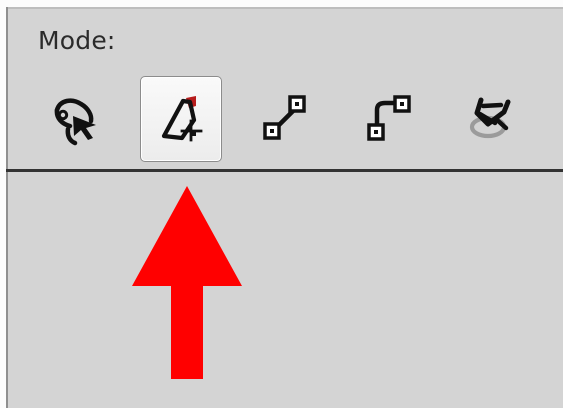 This screenshot has width=563, height=408. Describe the element at coordinates (284, 8) in the screenshot. I see `panel-top-border` at that location.